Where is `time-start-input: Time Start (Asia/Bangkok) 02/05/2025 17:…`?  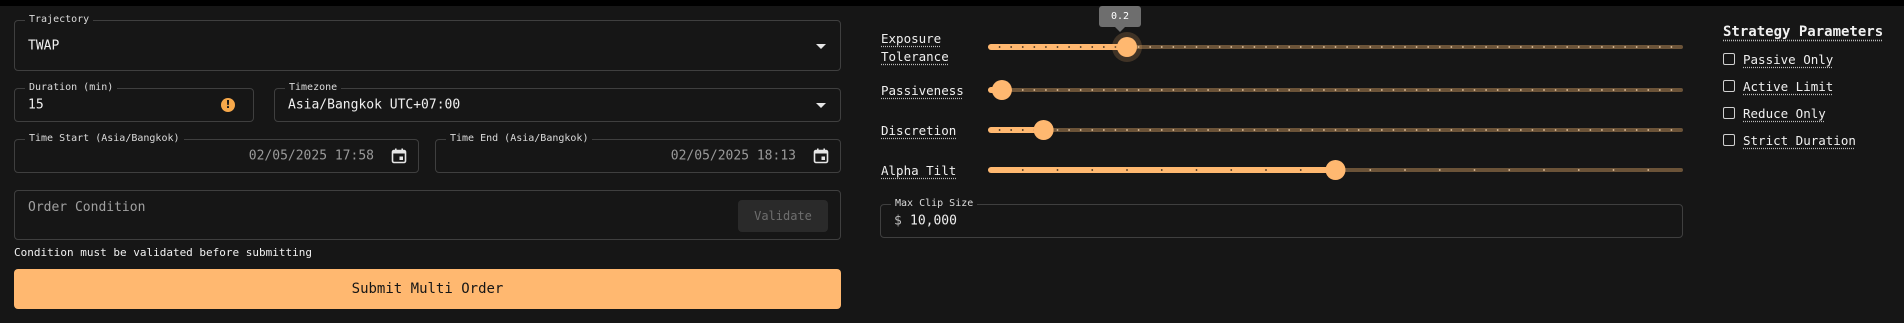 time-start-input: Time Start (Asia/Bangkok) 02/05/2025 17:… is located at coordinates (216, 152).